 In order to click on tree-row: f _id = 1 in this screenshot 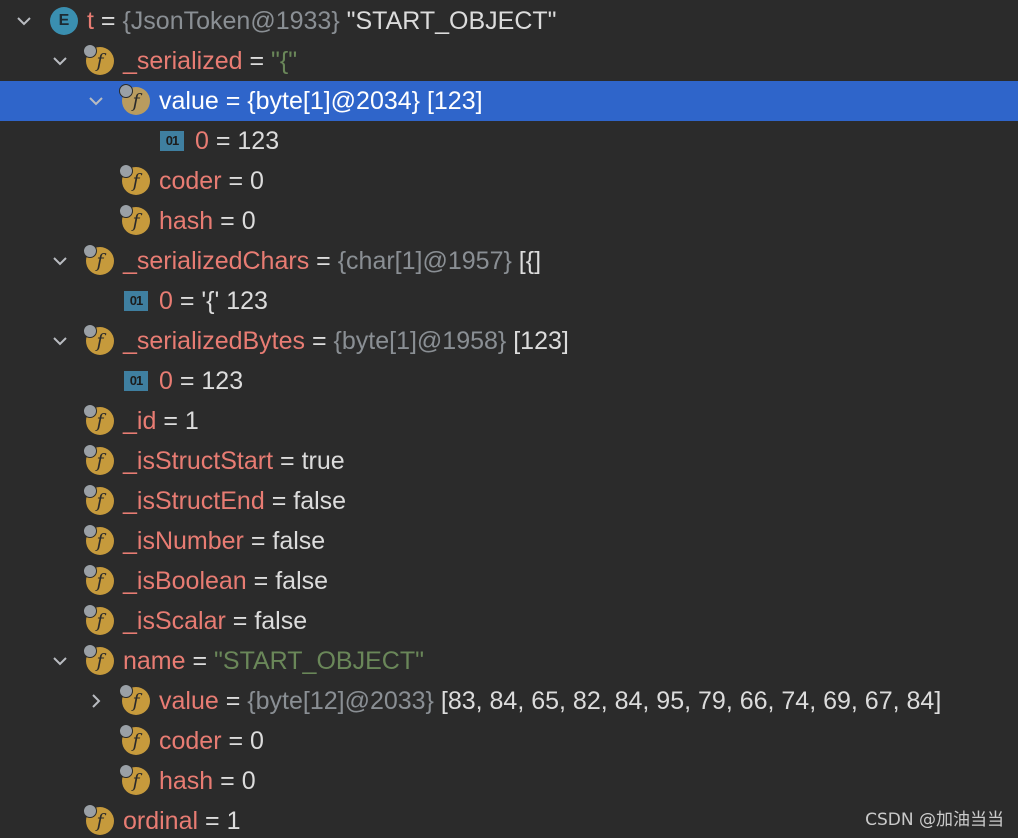, I will do `click(509, 421)`.